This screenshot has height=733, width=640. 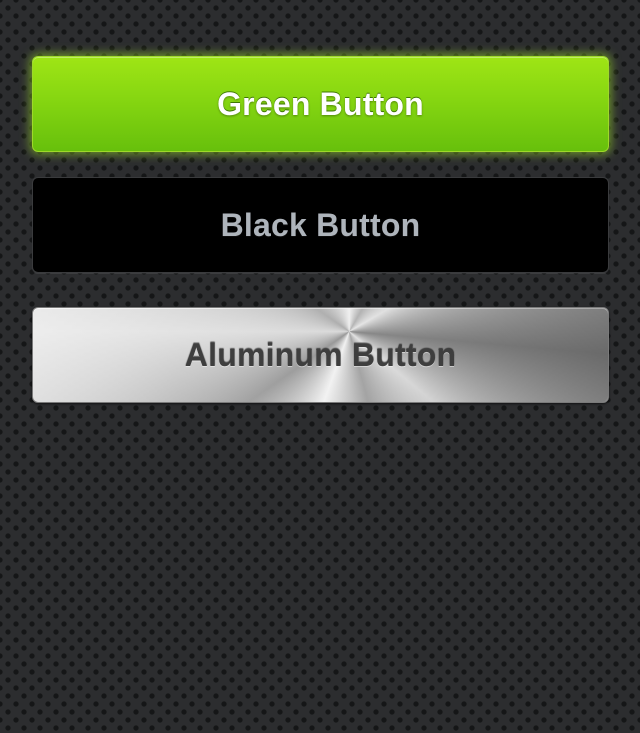 I want to click on aluminum-button-label: Aluminum Button, so click(x=320, y=354).